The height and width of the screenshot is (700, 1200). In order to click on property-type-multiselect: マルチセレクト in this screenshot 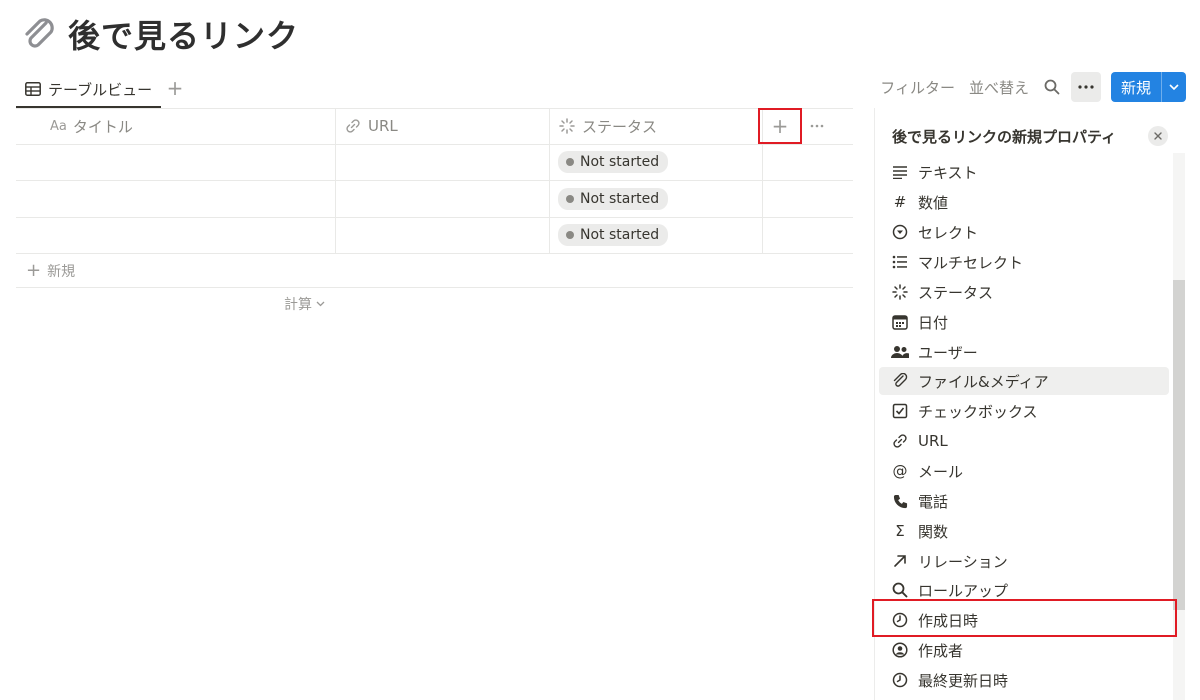, I will do `click(1024, 262)`.